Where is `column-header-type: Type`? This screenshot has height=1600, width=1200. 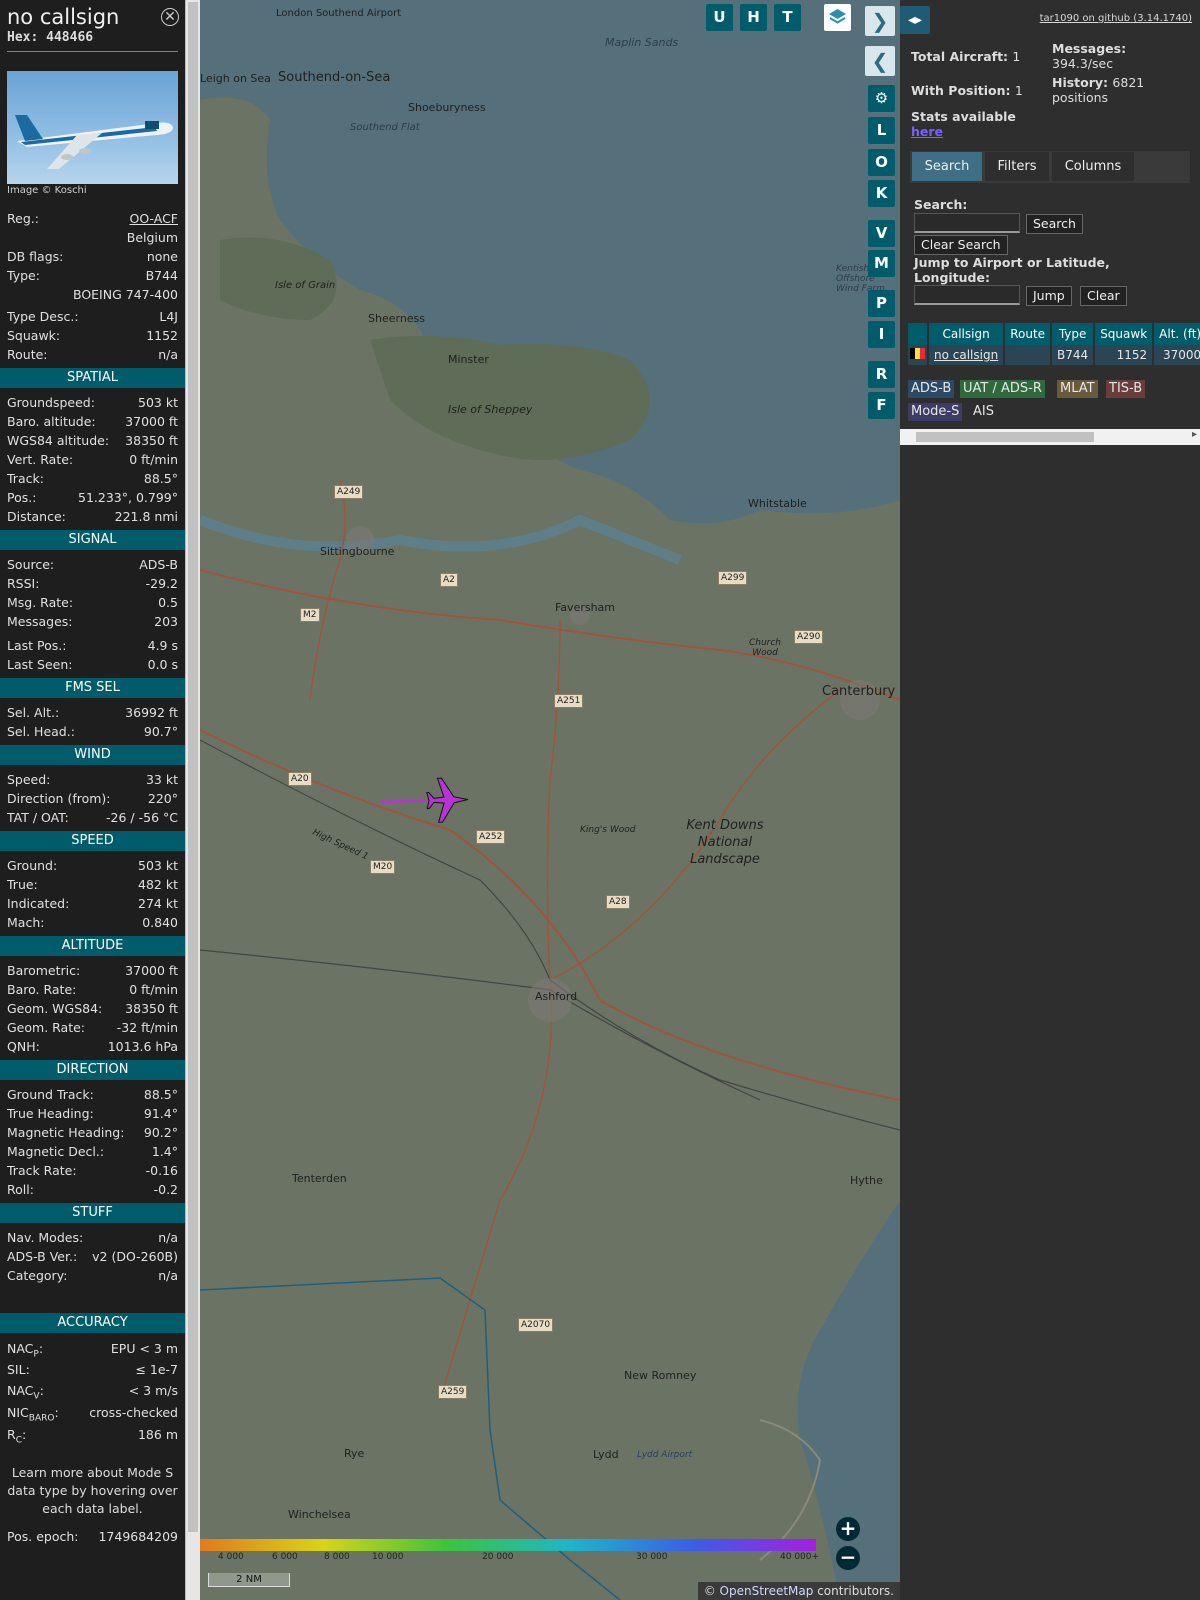 column-header-type: Type is located at coordinates (1073, 334).